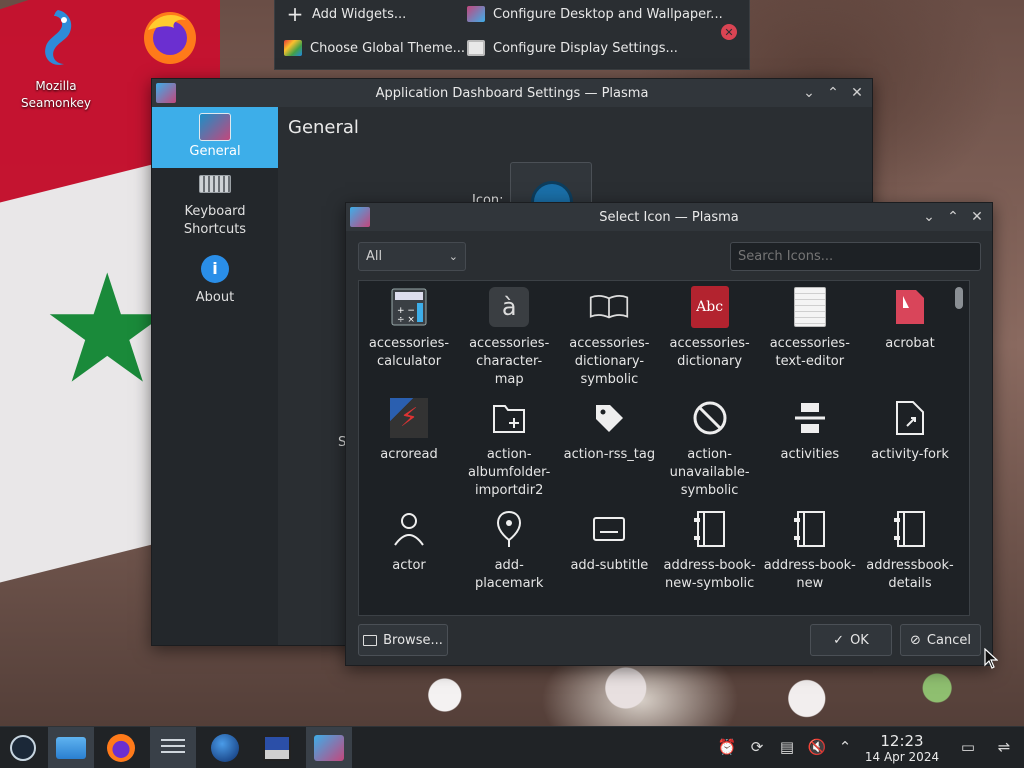  Describe the element at coordinates (709, 574) in the screenshot. I see `icon-grid-item-label: address-book- new-symbolic` at that location.